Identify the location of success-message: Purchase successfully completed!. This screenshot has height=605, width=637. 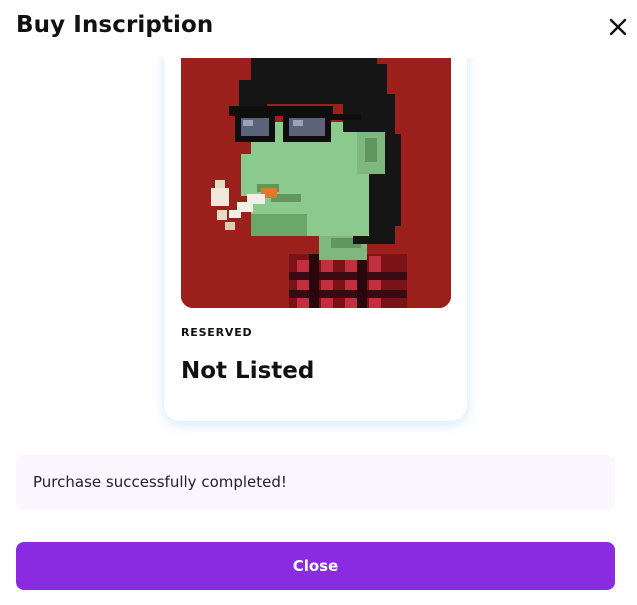
(160, 482).